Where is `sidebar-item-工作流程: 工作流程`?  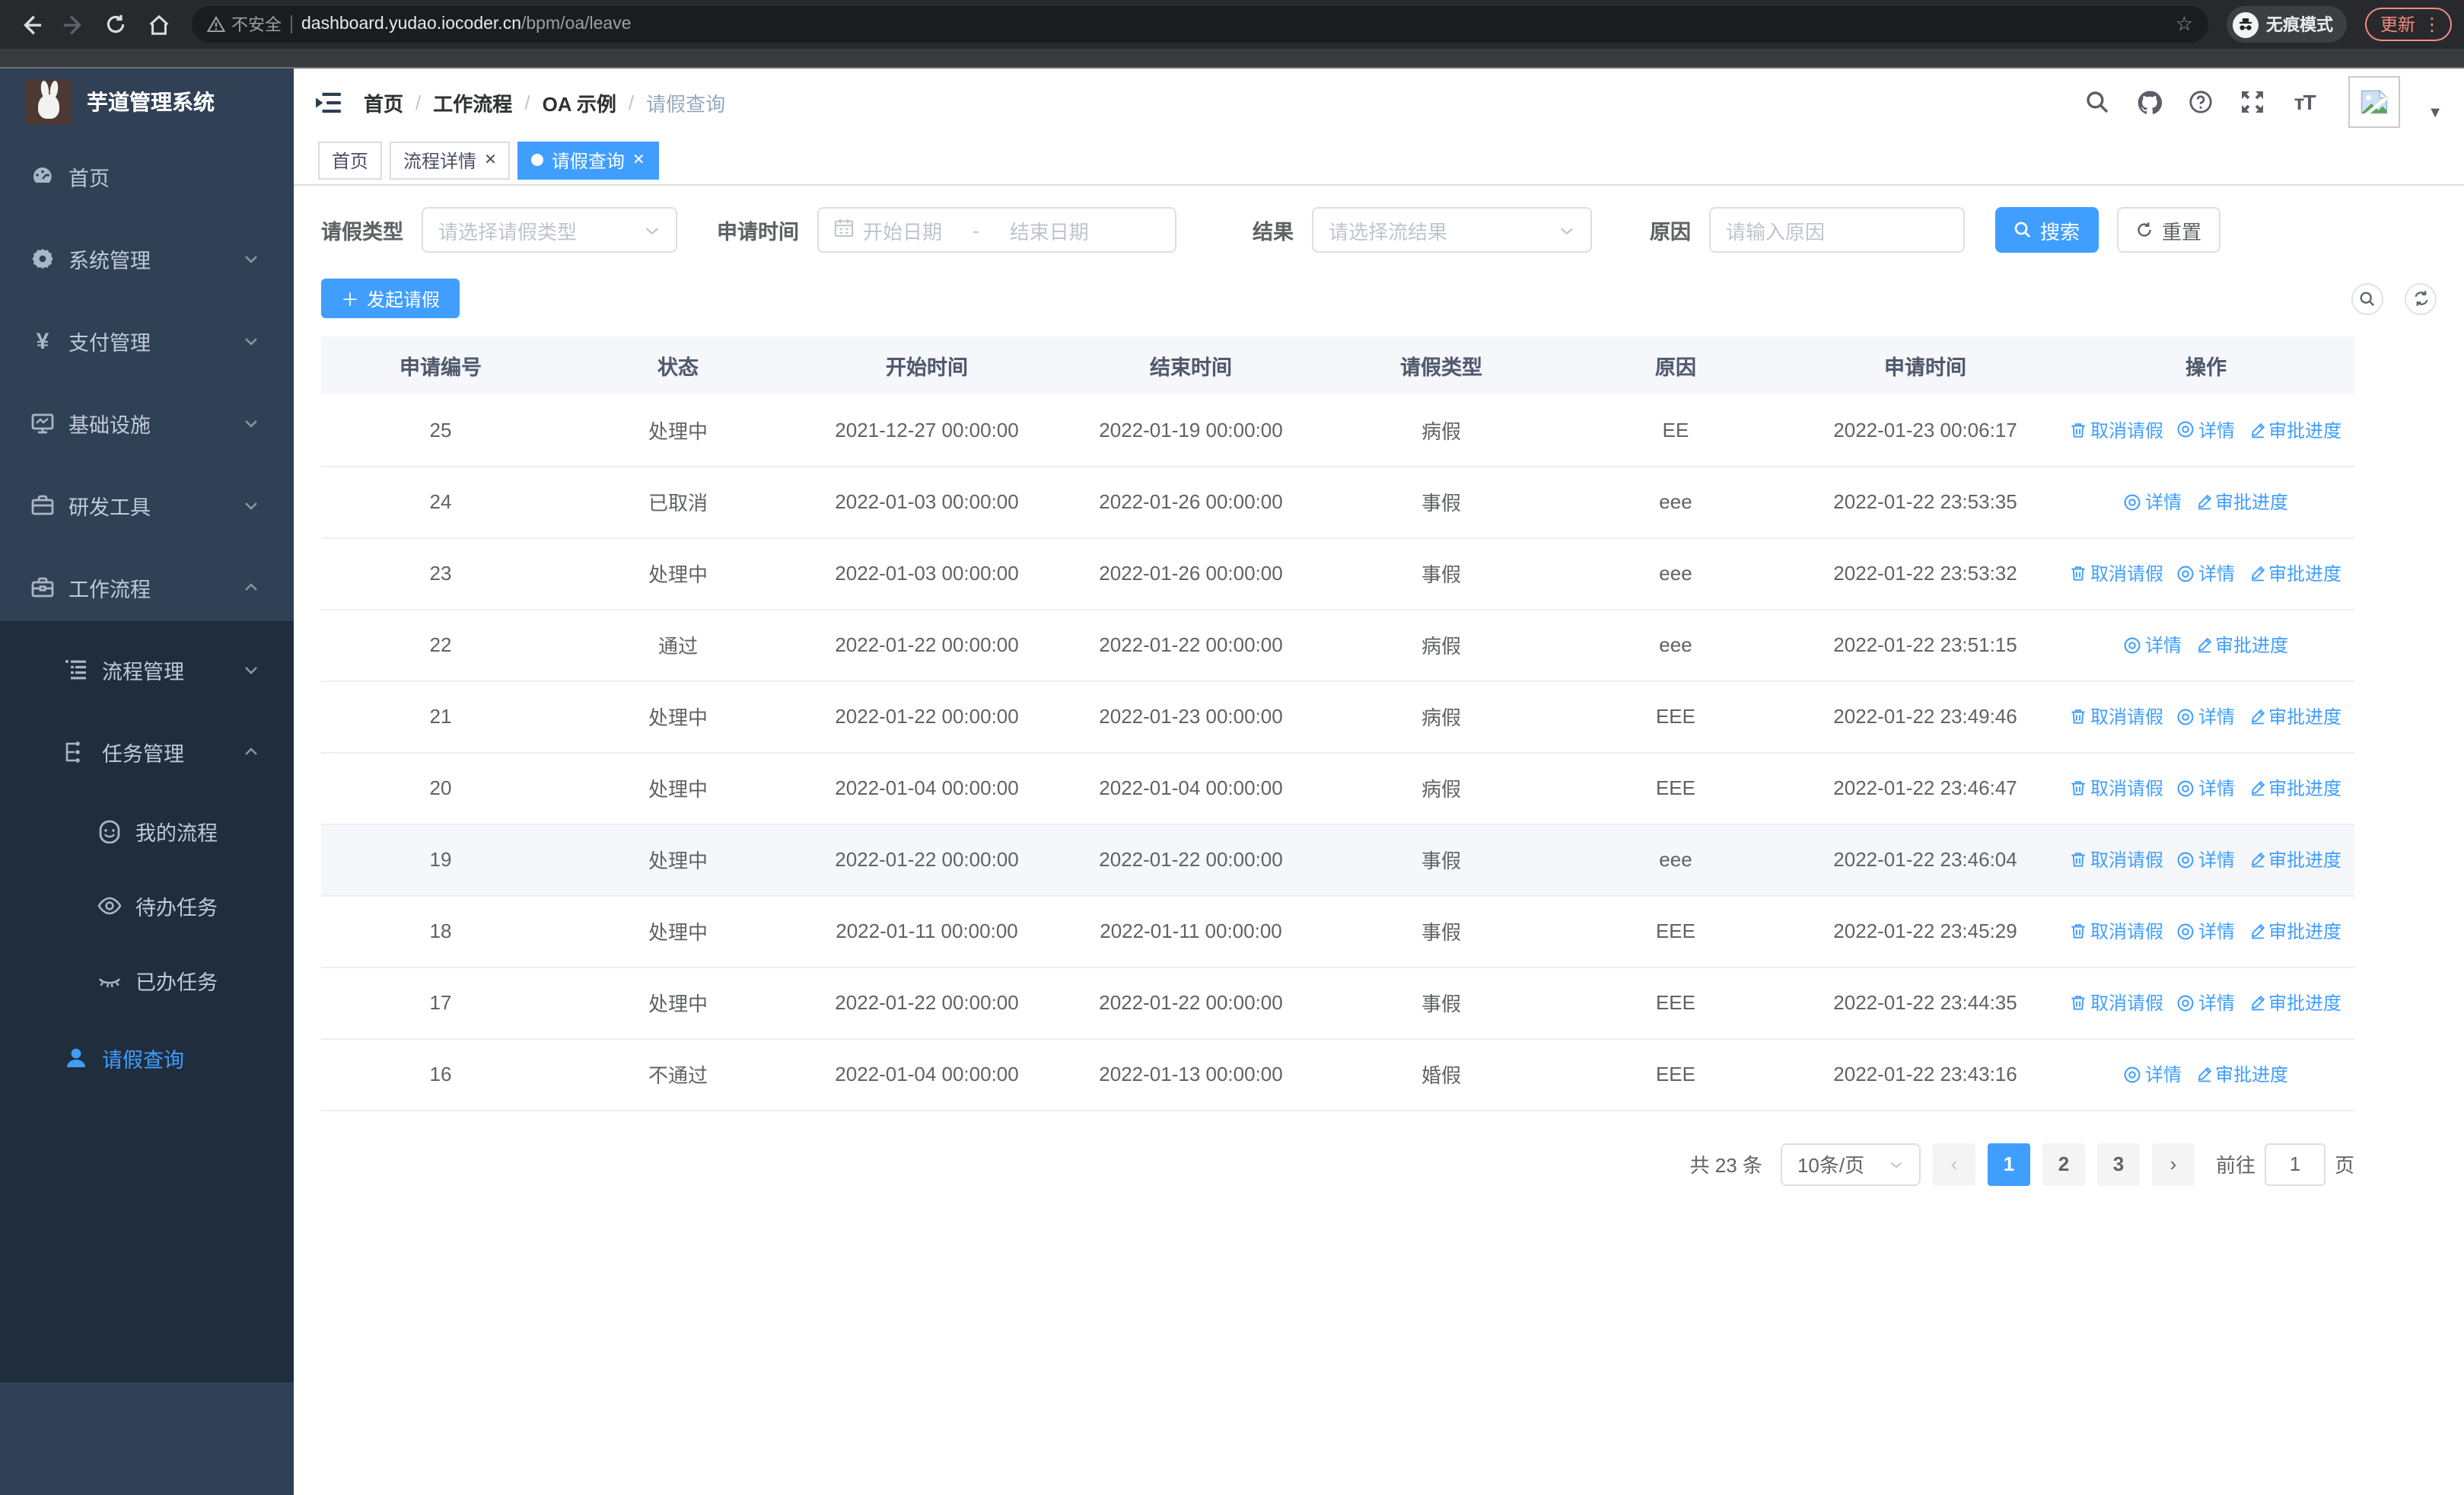 sidebar-item-工作流程: 工作流程 is located at coordinates (147, 588).